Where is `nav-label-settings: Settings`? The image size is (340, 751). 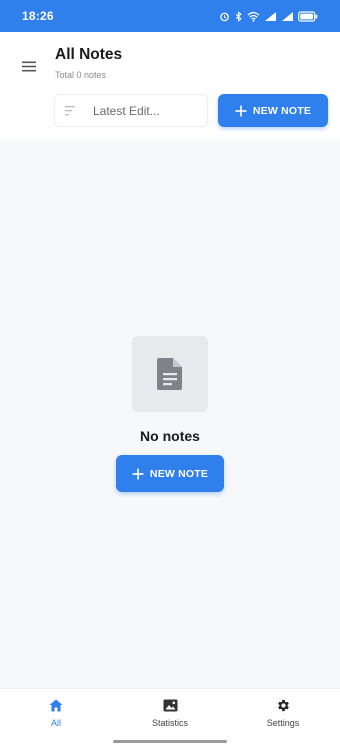 nav-label-settings: Settings is located at coordinates (283, 723).